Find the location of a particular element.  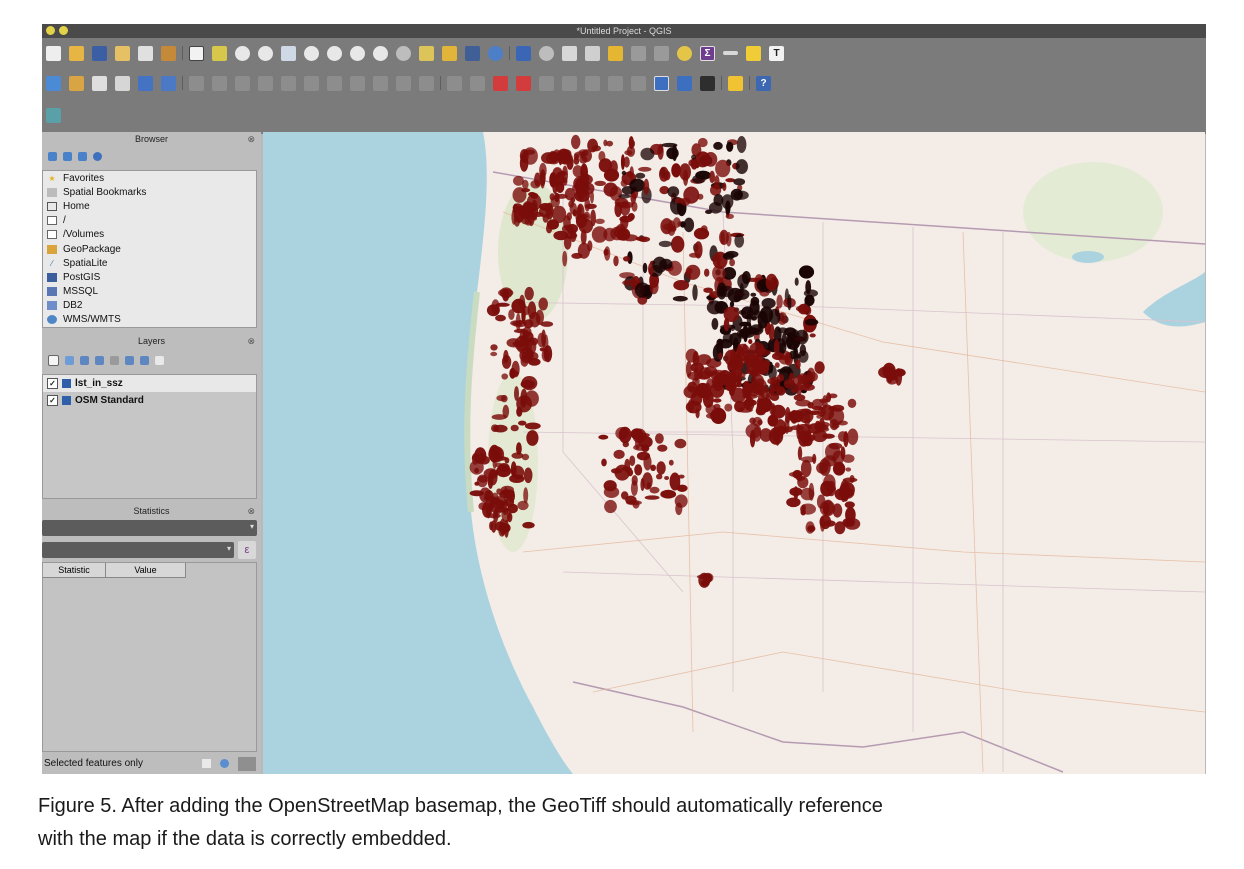

add-feature-icon is located at coordinates (242, 83).